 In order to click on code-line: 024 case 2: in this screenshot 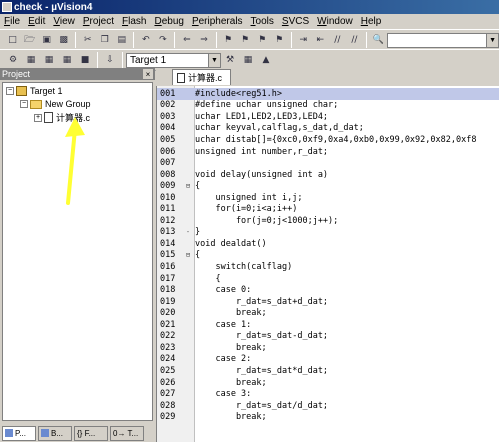, I will do `click(204, 360)`.